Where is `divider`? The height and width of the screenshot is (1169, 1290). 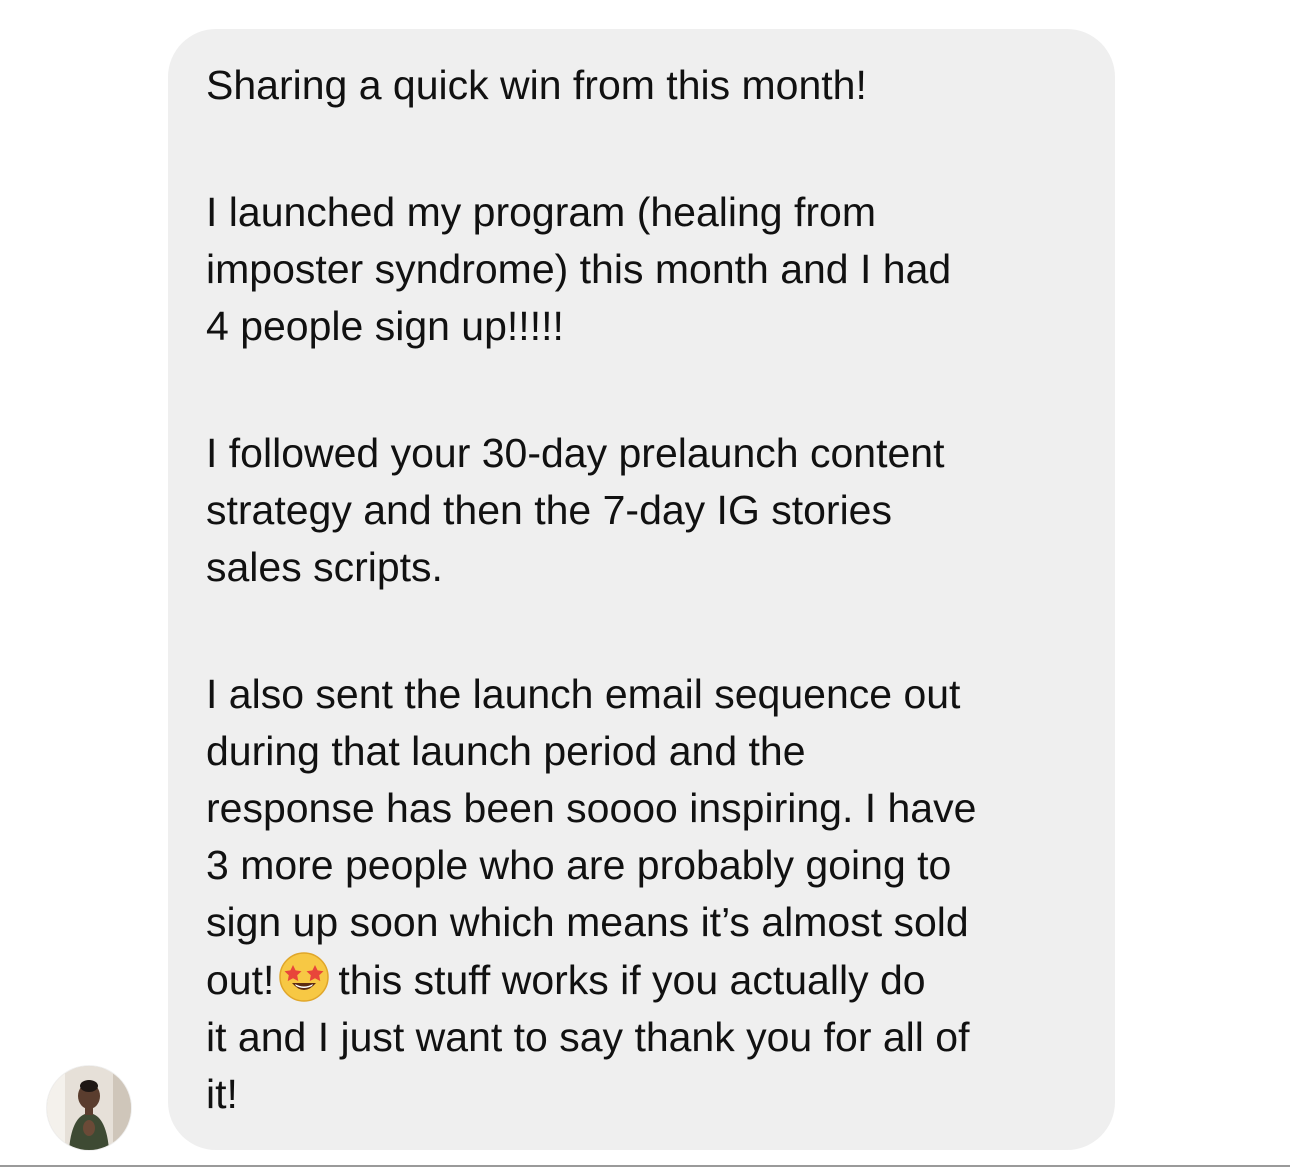 divider is located at coordinates (645, 1166).